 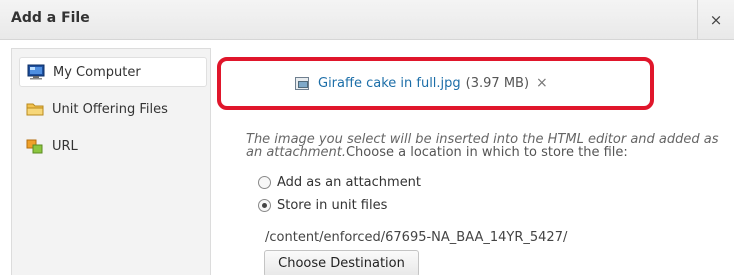 I want to click on file-name-link: Giraffe cake in full.jpg, so click(x=389, y=83).